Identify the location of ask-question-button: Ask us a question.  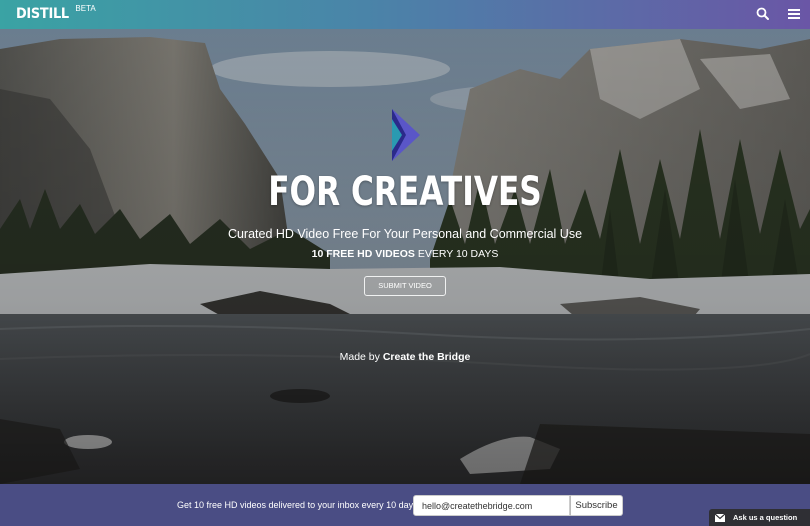
(759, 517).